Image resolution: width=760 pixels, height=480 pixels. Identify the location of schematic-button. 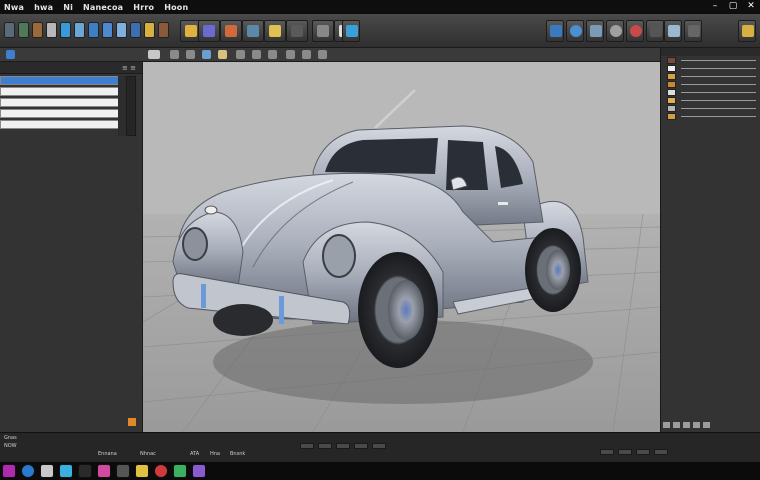
(351, 31).